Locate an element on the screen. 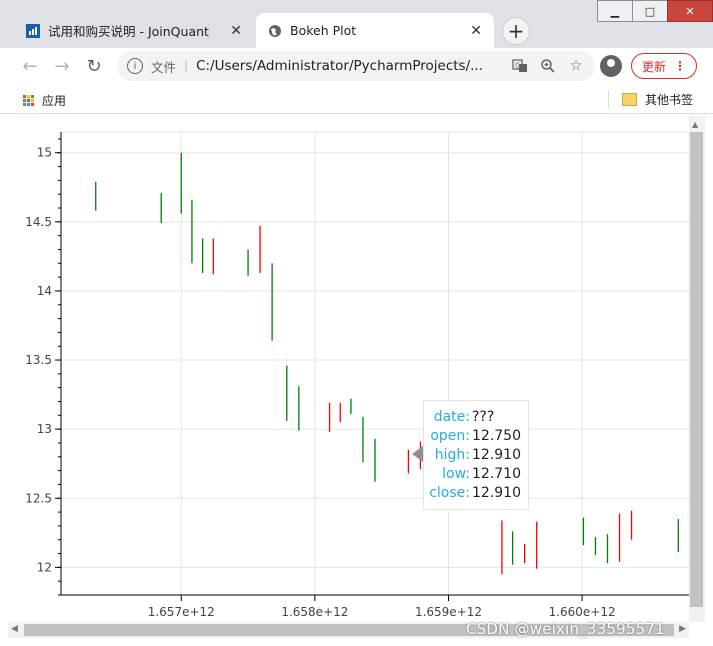 The width and height of the screenshot is (713, 646). profile-avatar-icon is located at coordinates (611, 66).